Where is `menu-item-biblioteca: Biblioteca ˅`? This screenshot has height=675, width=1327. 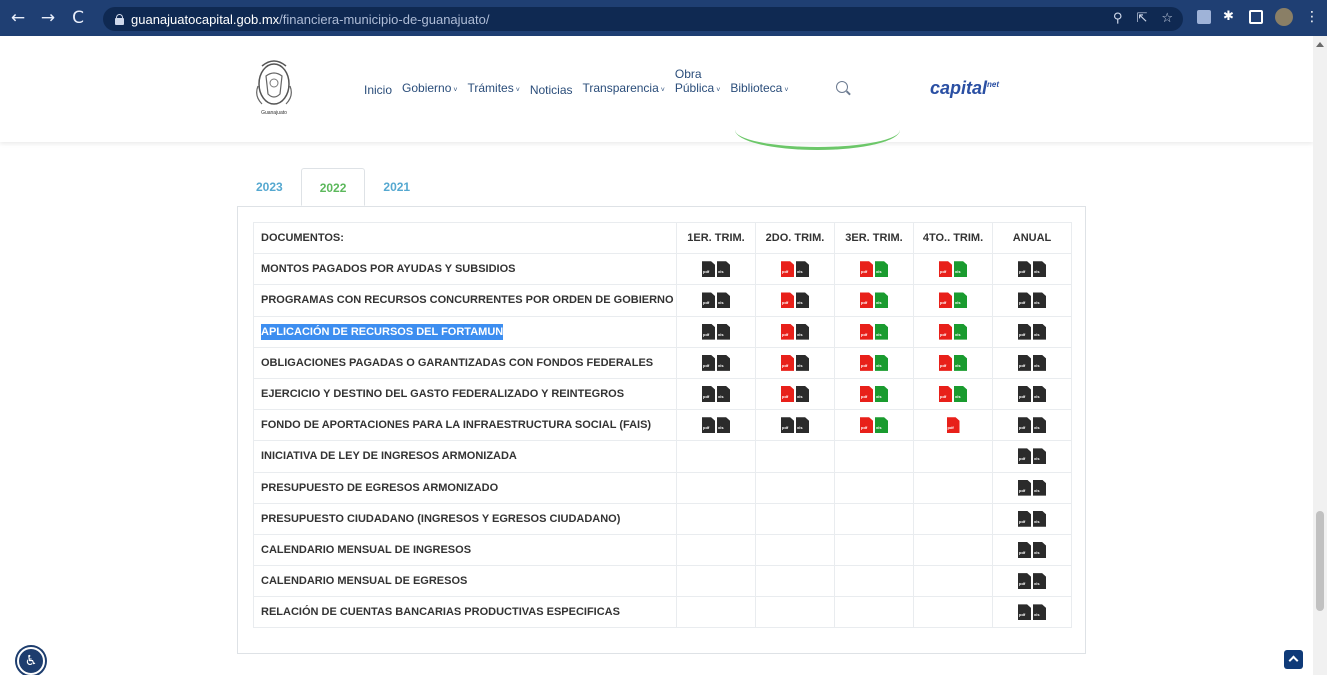 menu-item-biblioteca: Biblioteca ˅ is located at coordinates (759, 89).